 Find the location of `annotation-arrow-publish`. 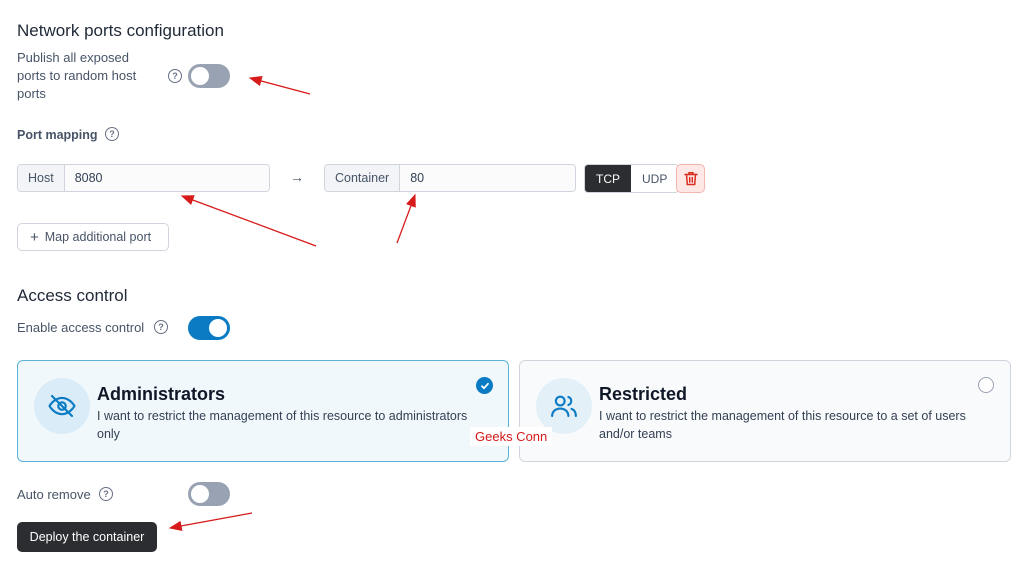

annotation-arrow-publish is located at coordinates (279, 85).